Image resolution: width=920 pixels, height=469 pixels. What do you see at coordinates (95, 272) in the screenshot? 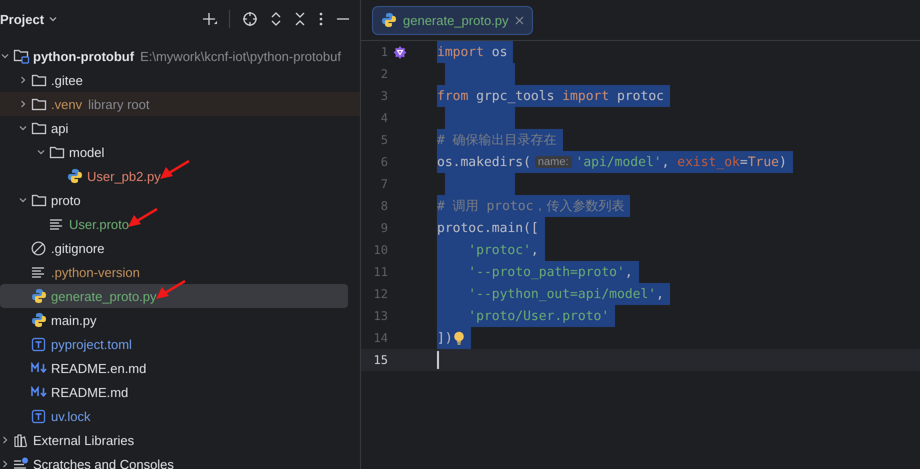
I see `file-name: .python-version` at bounding box center [95, 272].